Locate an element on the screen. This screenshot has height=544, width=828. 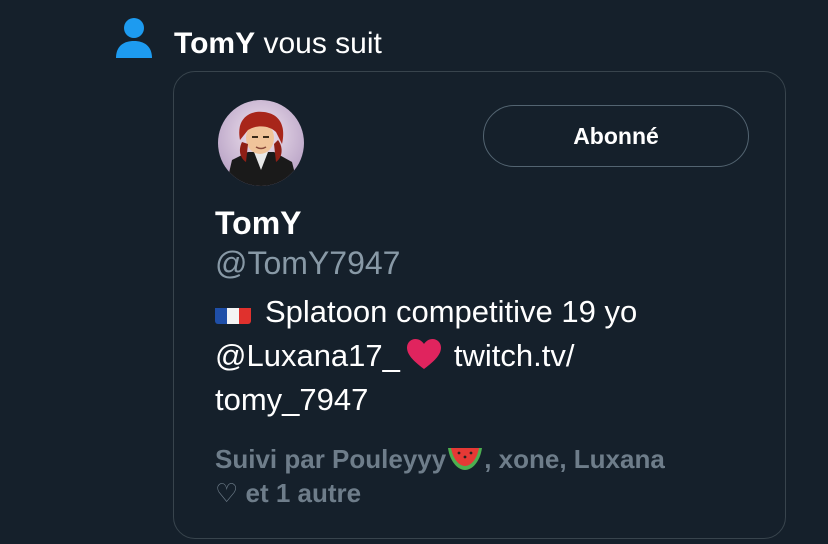
notification-username: TomY is located at coordinates (214, 43).